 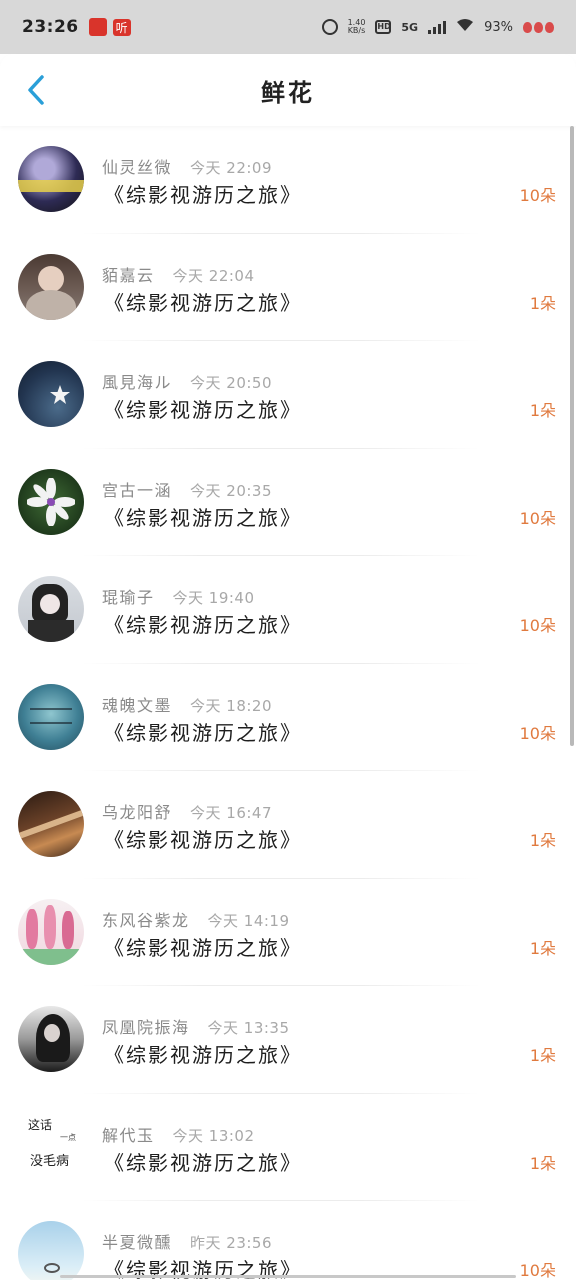 I want to click on avatar-text-line2: 一点, so click(x=68, y=1137).